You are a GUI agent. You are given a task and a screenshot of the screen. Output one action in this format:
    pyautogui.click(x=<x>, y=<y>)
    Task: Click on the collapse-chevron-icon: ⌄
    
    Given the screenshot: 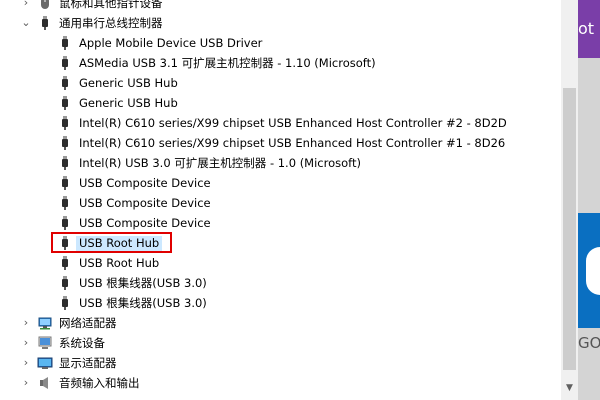 What is the action you would take?
    pyautogui.click(x=26, y=23)
    